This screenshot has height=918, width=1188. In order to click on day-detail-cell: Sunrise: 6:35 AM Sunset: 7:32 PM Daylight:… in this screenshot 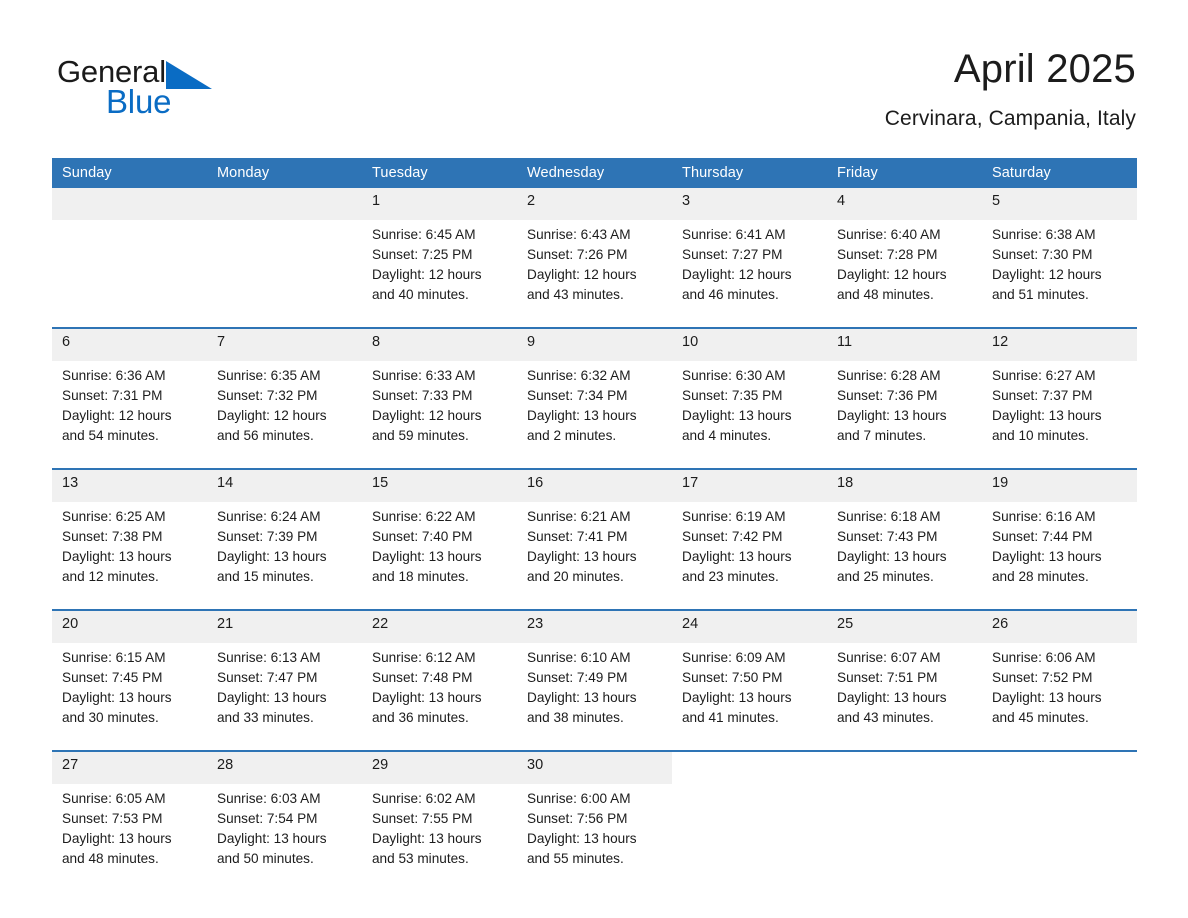, I will do `click(284, 414)`.